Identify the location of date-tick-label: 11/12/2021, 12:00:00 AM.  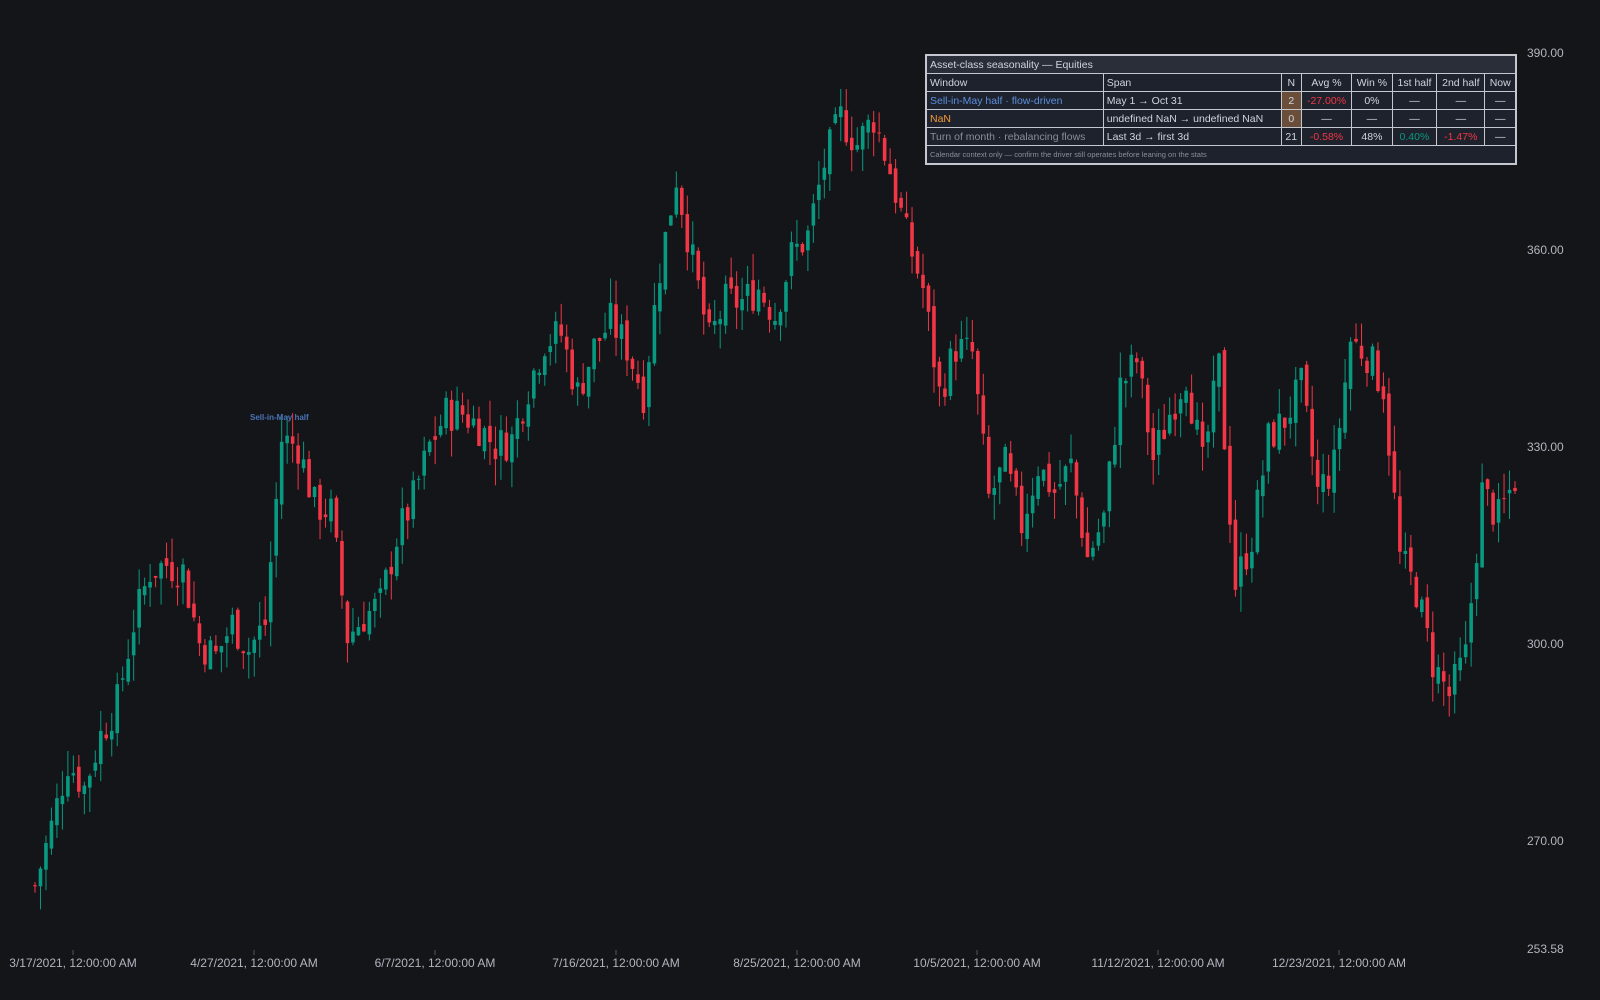
(1157, 963).